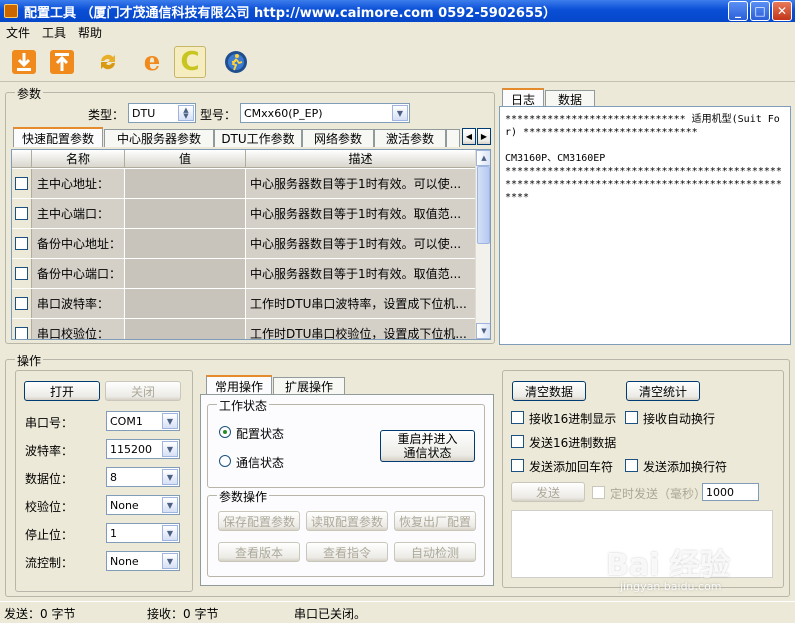  Describe the element at coordinates (410, 138) in the screenshot. I see `tab-activation: 激活参数` at that location.